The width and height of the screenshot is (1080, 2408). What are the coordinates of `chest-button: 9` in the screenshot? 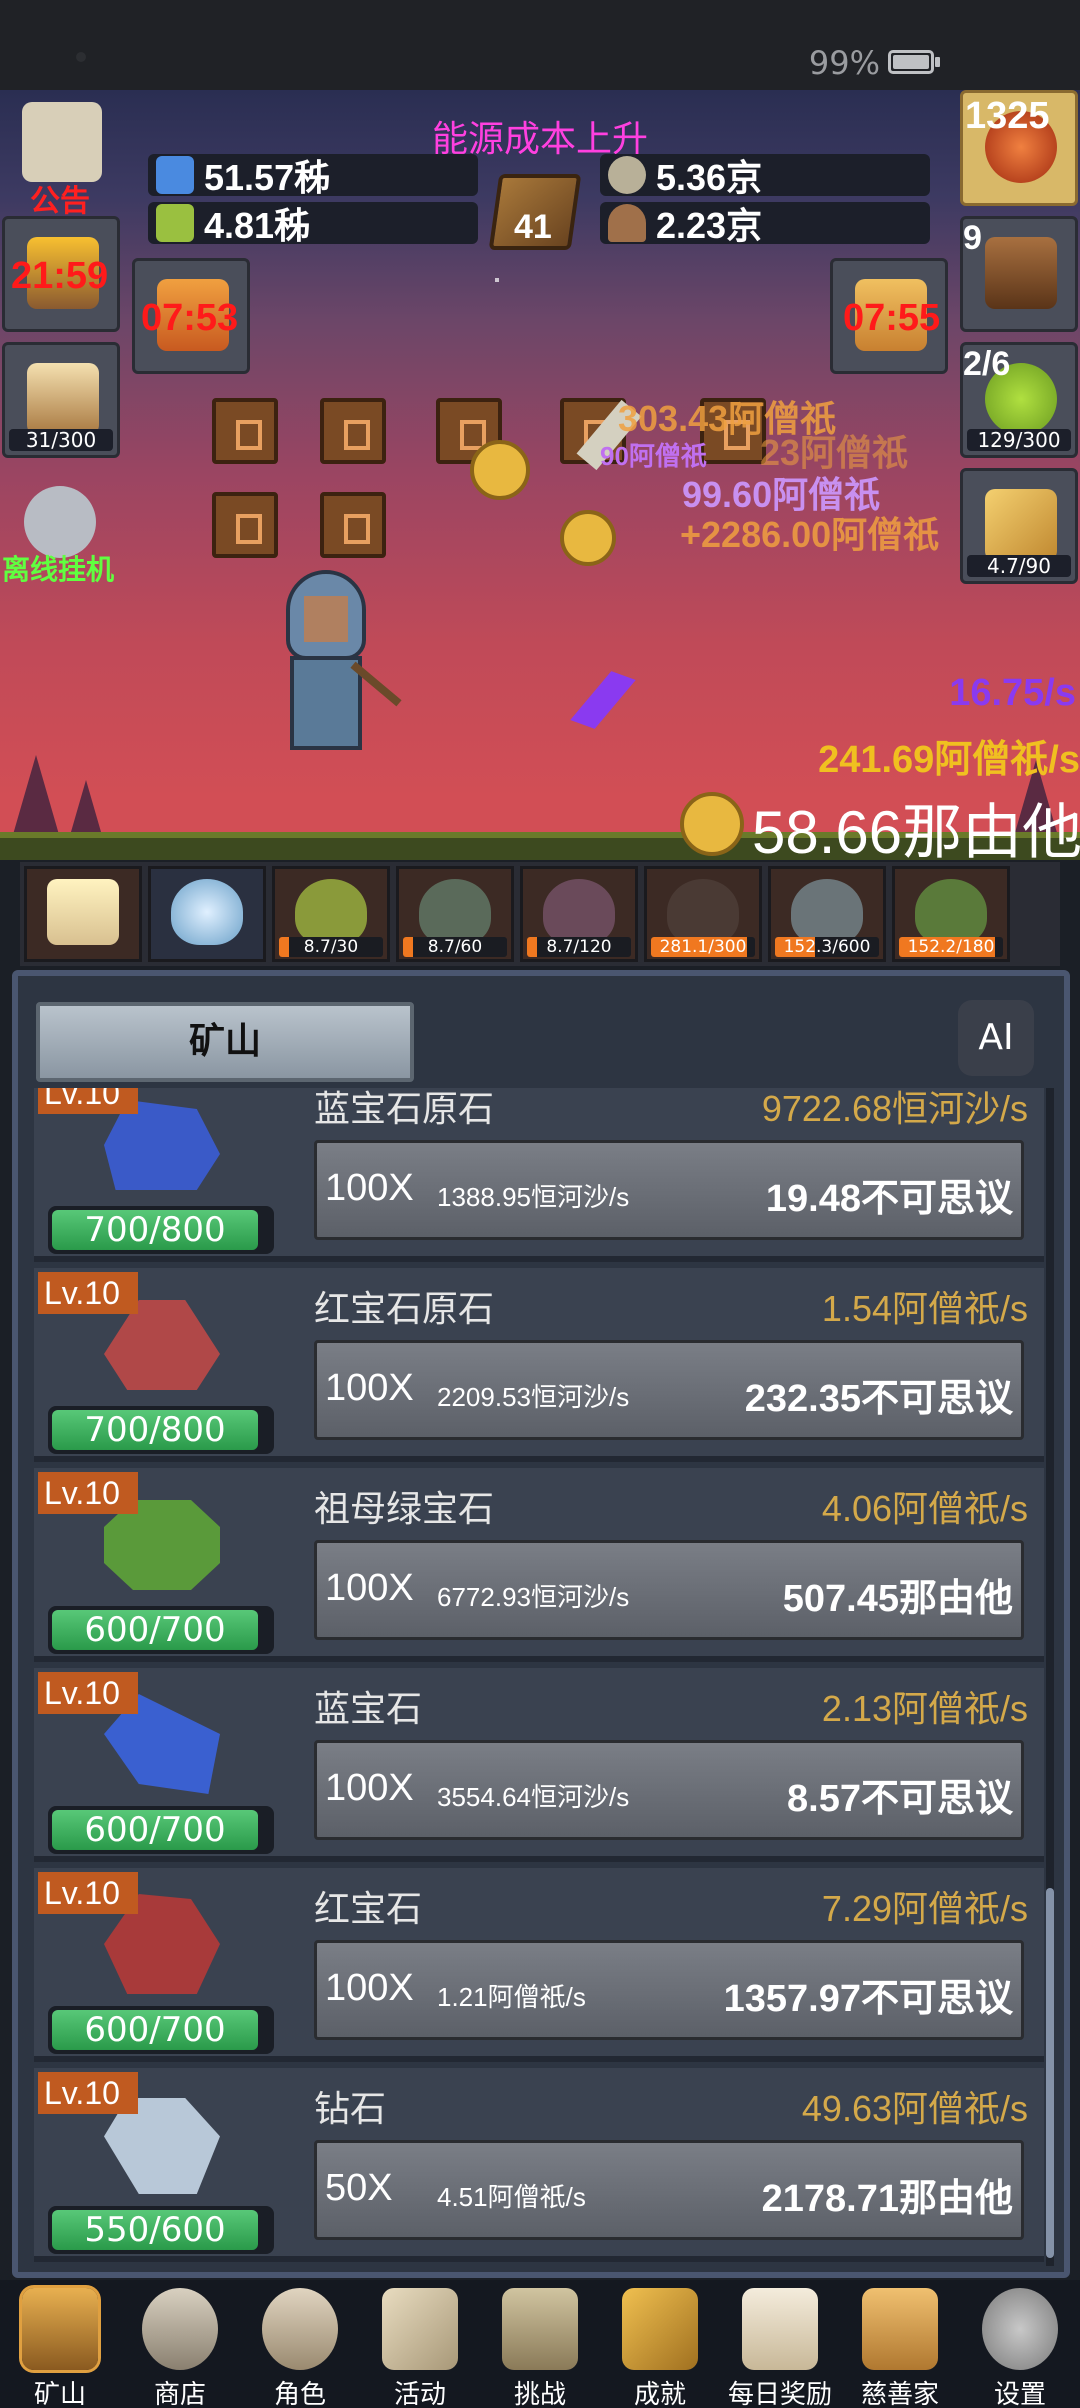 It's located at (1019, 274).